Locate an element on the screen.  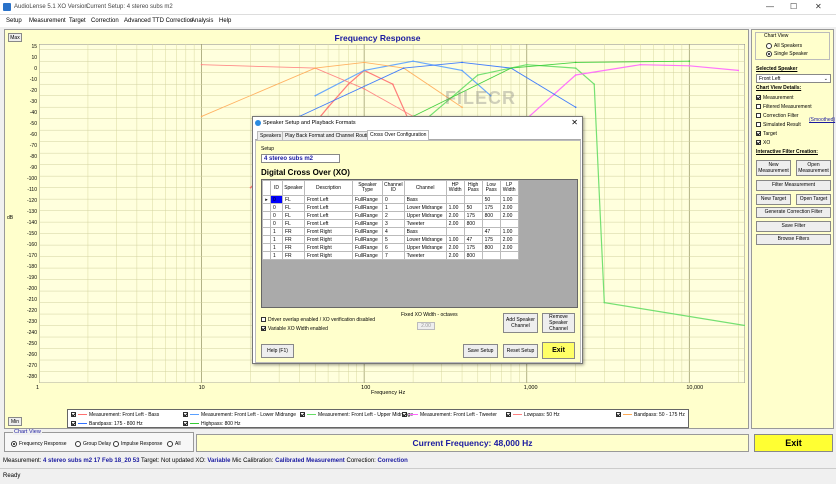
filter-measurement-button: Filter Measurement is located at coordinates (793, 185).